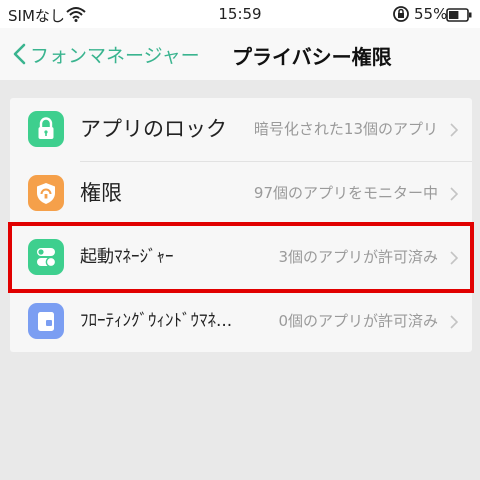  I want to click on list-item-subtitle: 97個のアプリをモニター中, so click(345, 193).